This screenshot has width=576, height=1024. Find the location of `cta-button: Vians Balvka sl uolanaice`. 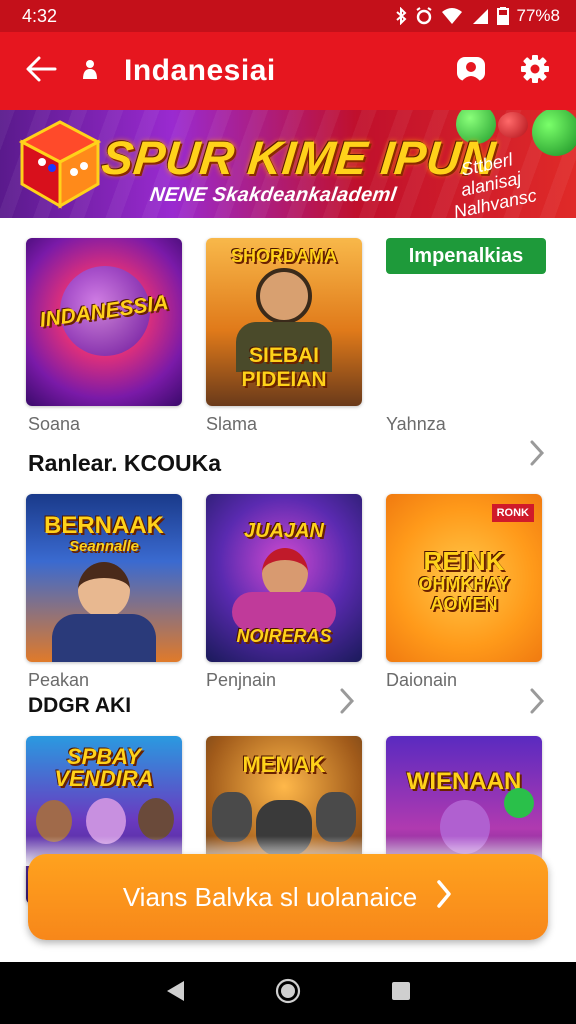

cta-button: Vians Balvka sl uolanaice is located at coordinates (288, 897).